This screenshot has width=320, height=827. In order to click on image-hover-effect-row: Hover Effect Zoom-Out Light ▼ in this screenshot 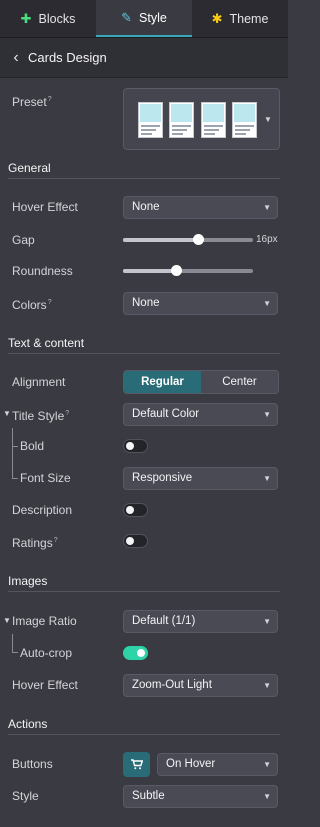, I will do `click(144, 685)`.